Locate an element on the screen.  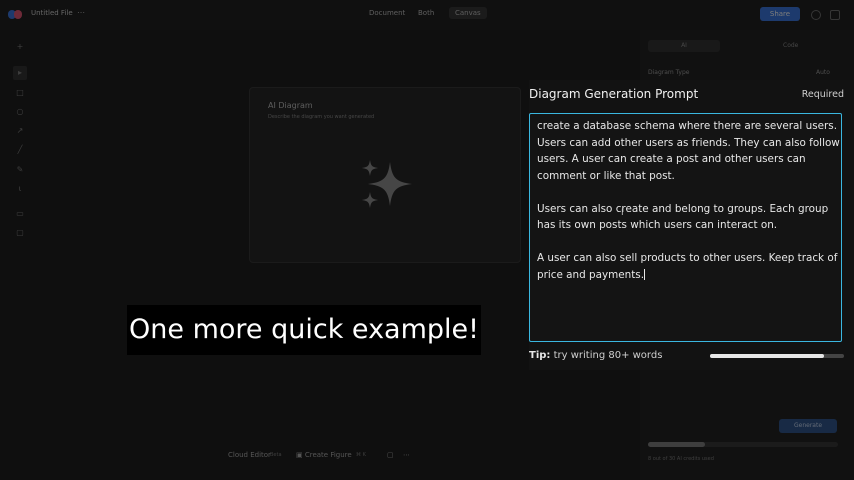
ibeam-cursor-icon: I is located at coordinates (622, 213).